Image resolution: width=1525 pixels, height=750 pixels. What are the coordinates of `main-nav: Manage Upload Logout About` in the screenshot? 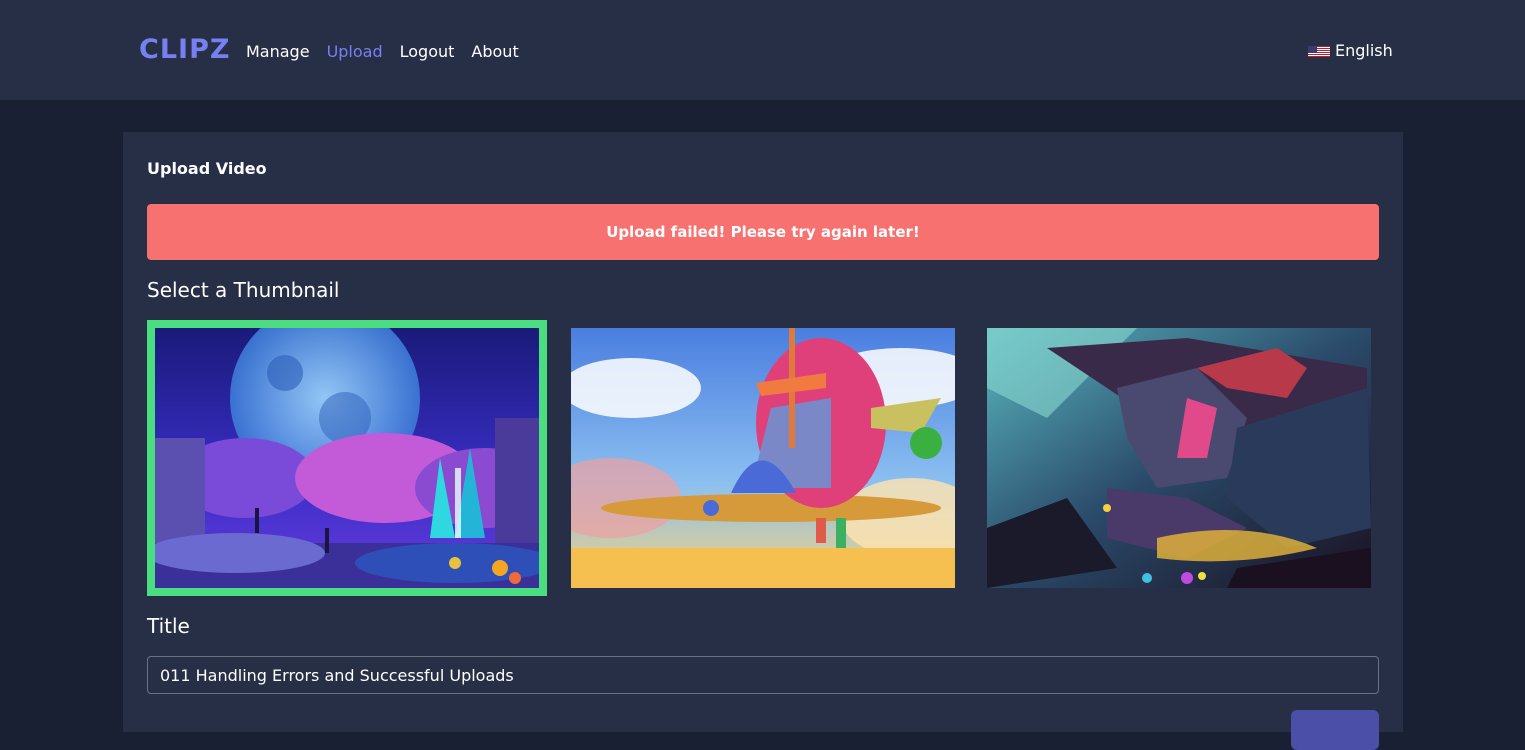 It's located at (382, 51).